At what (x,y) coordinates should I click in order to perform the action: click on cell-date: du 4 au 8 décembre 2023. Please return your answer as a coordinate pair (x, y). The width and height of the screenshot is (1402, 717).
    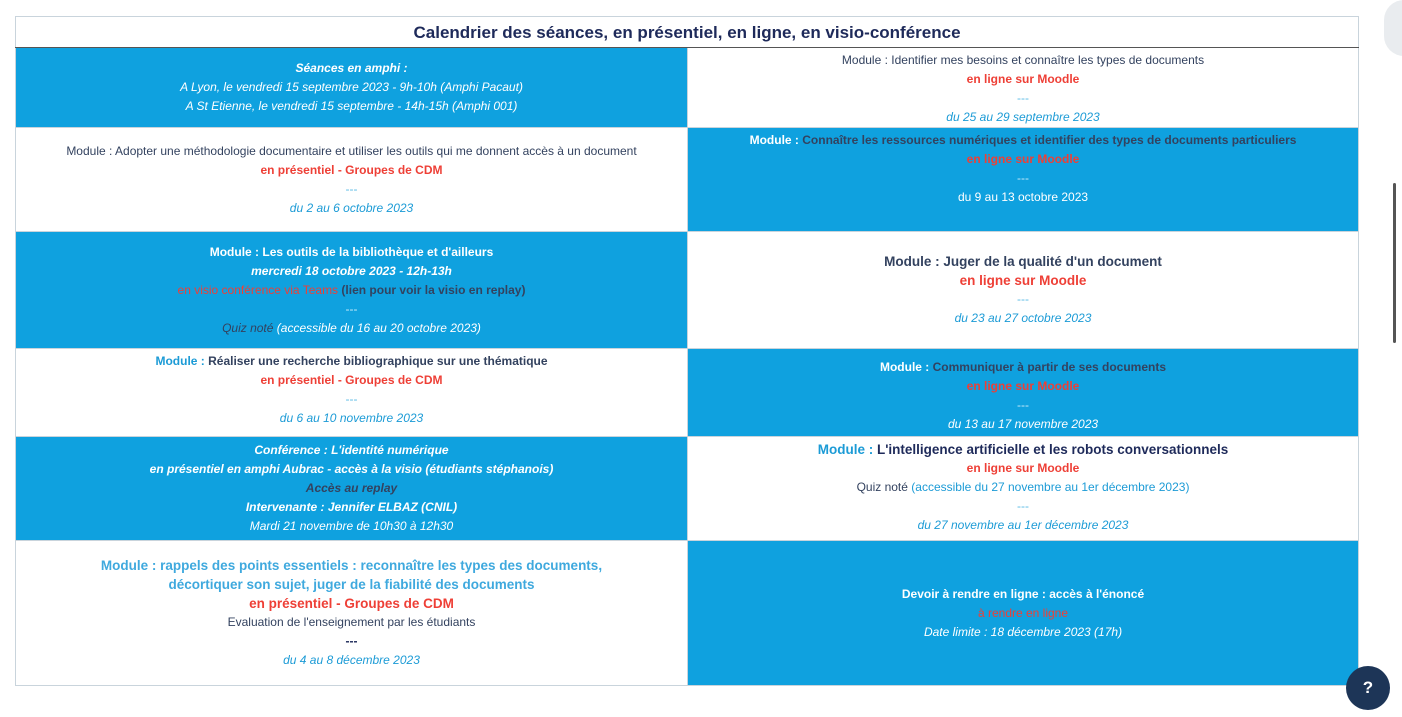
    Looking at the image, I should click on (351, 660).